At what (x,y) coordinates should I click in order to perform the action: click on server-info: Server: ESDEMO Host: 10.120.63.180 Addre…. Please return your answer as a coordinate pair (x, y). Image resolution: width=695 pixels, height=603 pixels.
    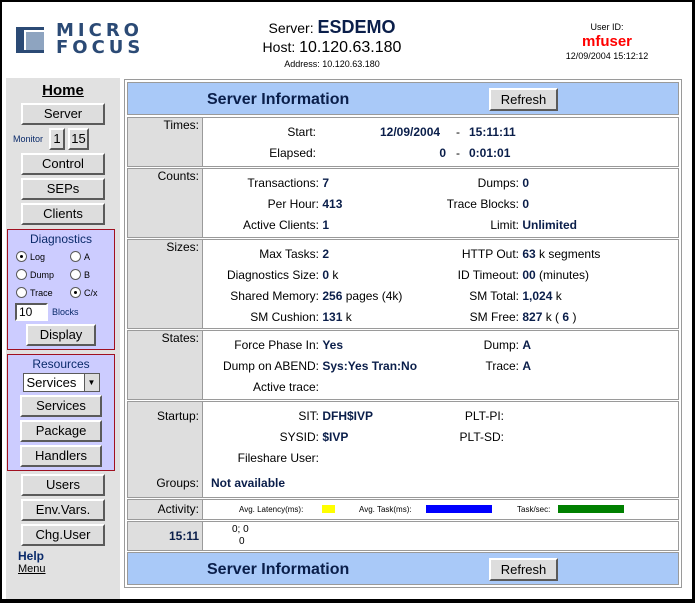
    Looking at the image, I should click on (332, 44).